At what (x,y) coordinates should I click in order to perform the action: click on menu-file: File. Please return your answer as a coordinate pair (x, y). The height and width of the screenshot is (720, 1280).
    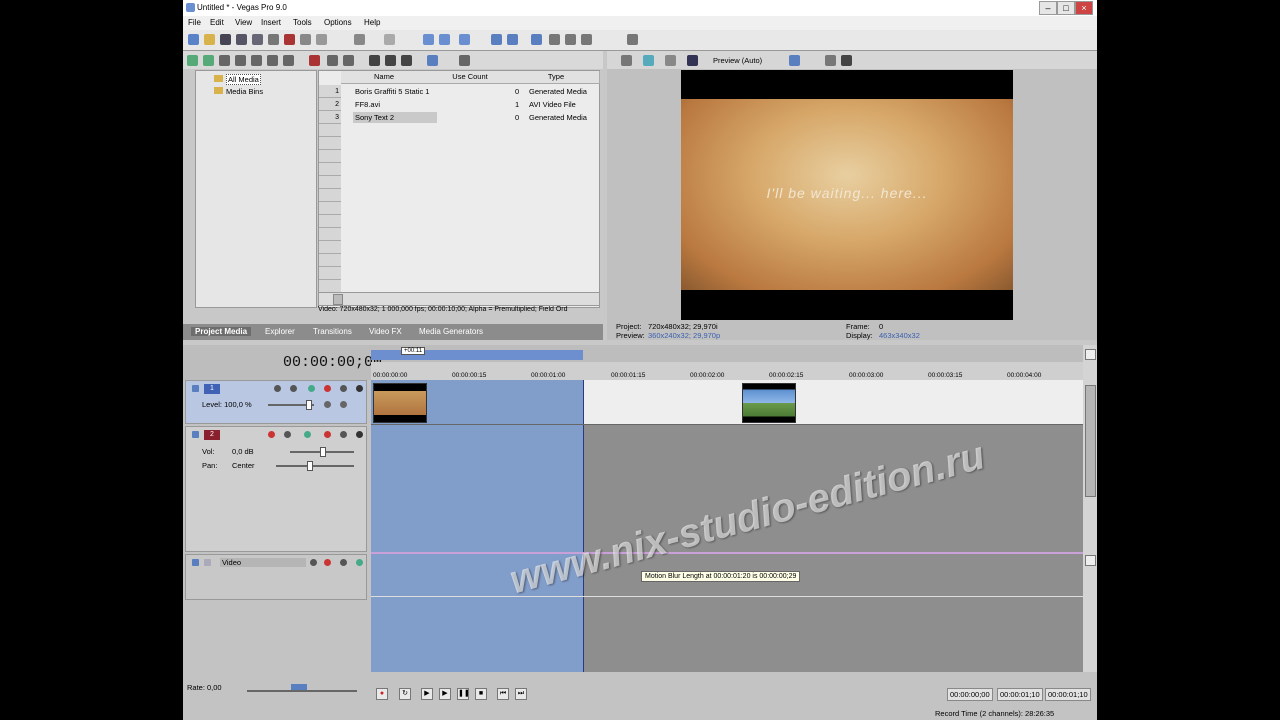
    Looking at the image, I should click on (194, 22).